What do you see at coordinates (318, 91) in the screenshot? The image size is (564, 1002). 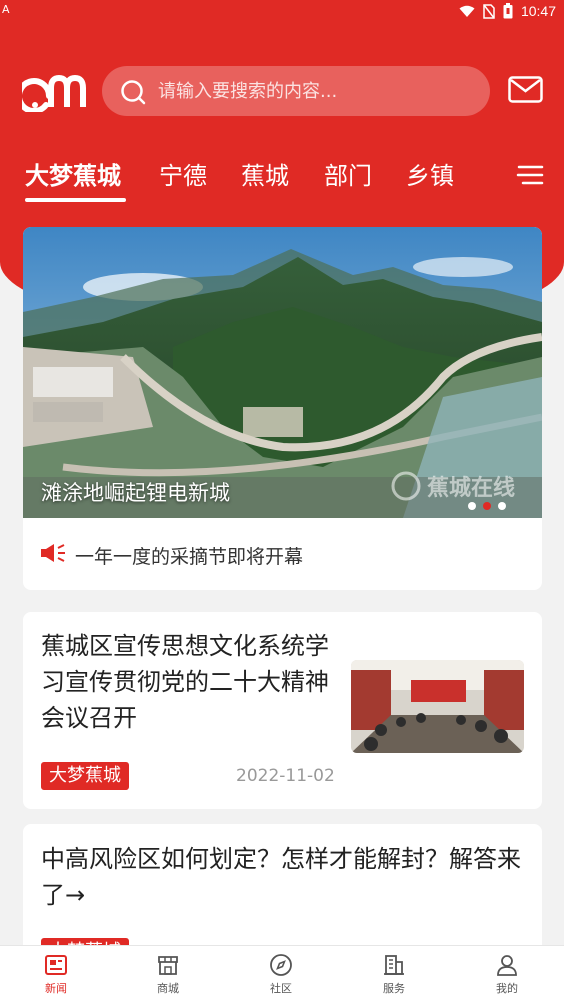 I see `search-input` at bounding box center [318, 91].